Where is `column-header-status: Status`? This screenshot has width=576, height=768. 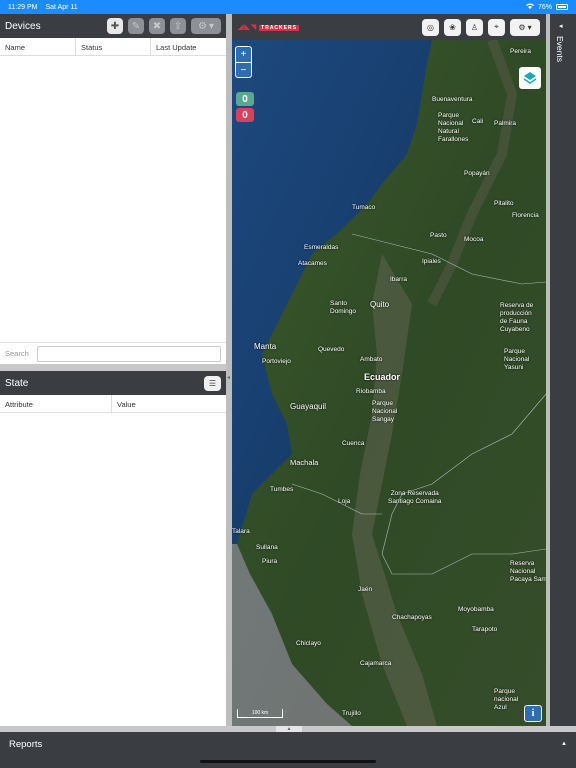 column-header-status: Status is located at coordinates (113, 46).